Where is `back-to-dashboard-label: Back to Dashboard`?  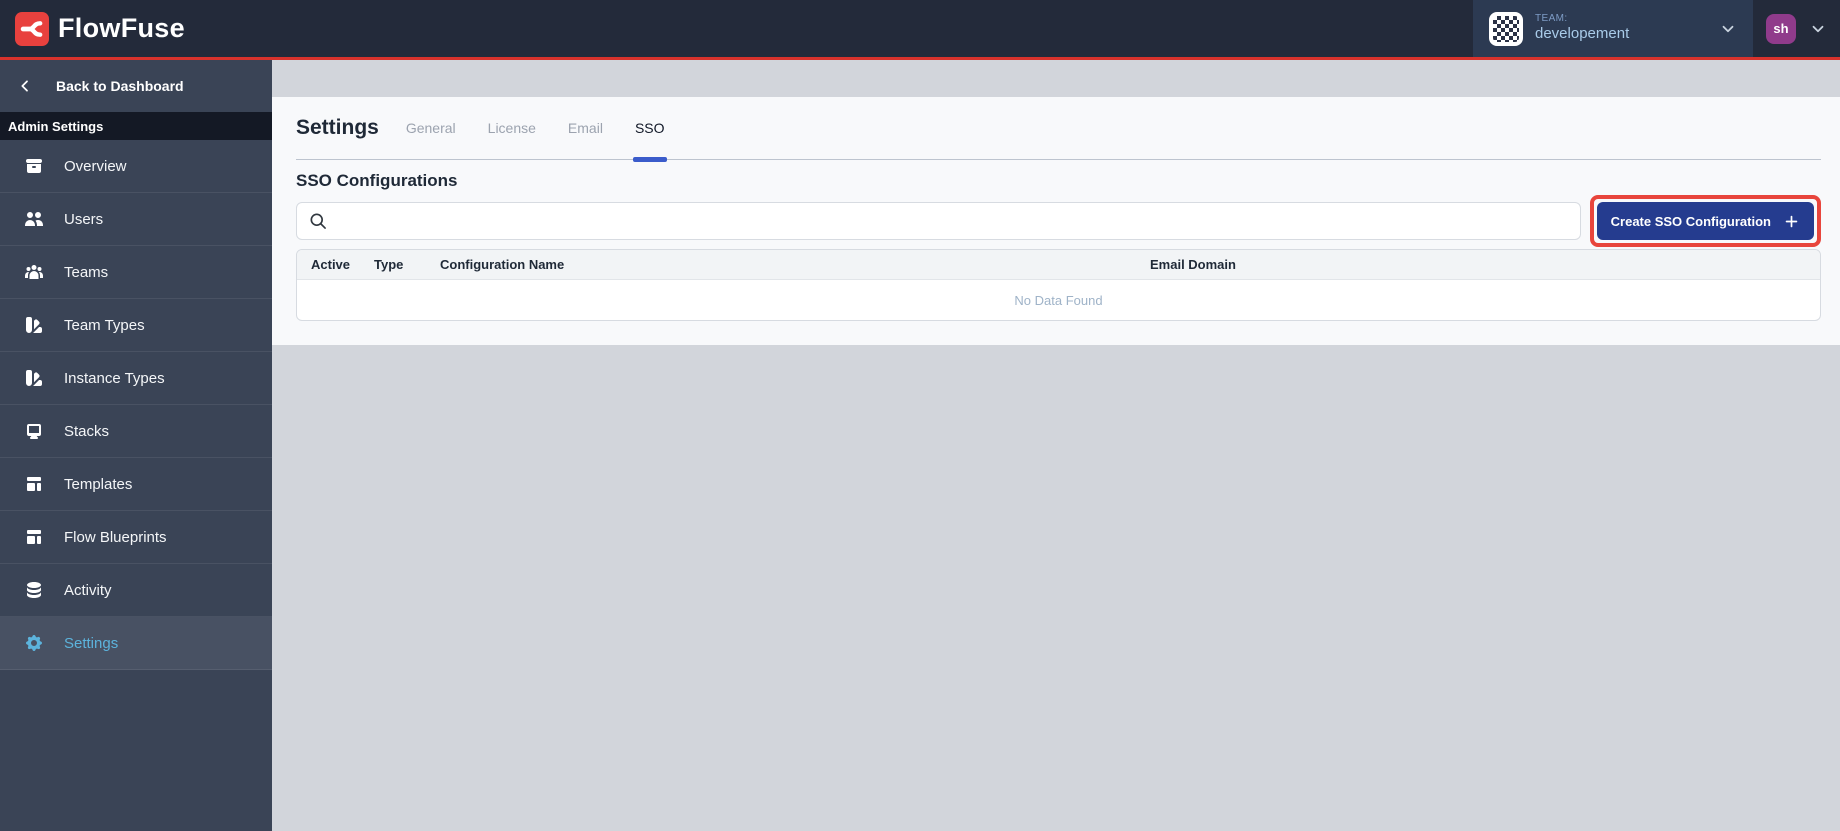 back-to-dashboard-label: Back to Dashboard is located at coordinates (120, 86).